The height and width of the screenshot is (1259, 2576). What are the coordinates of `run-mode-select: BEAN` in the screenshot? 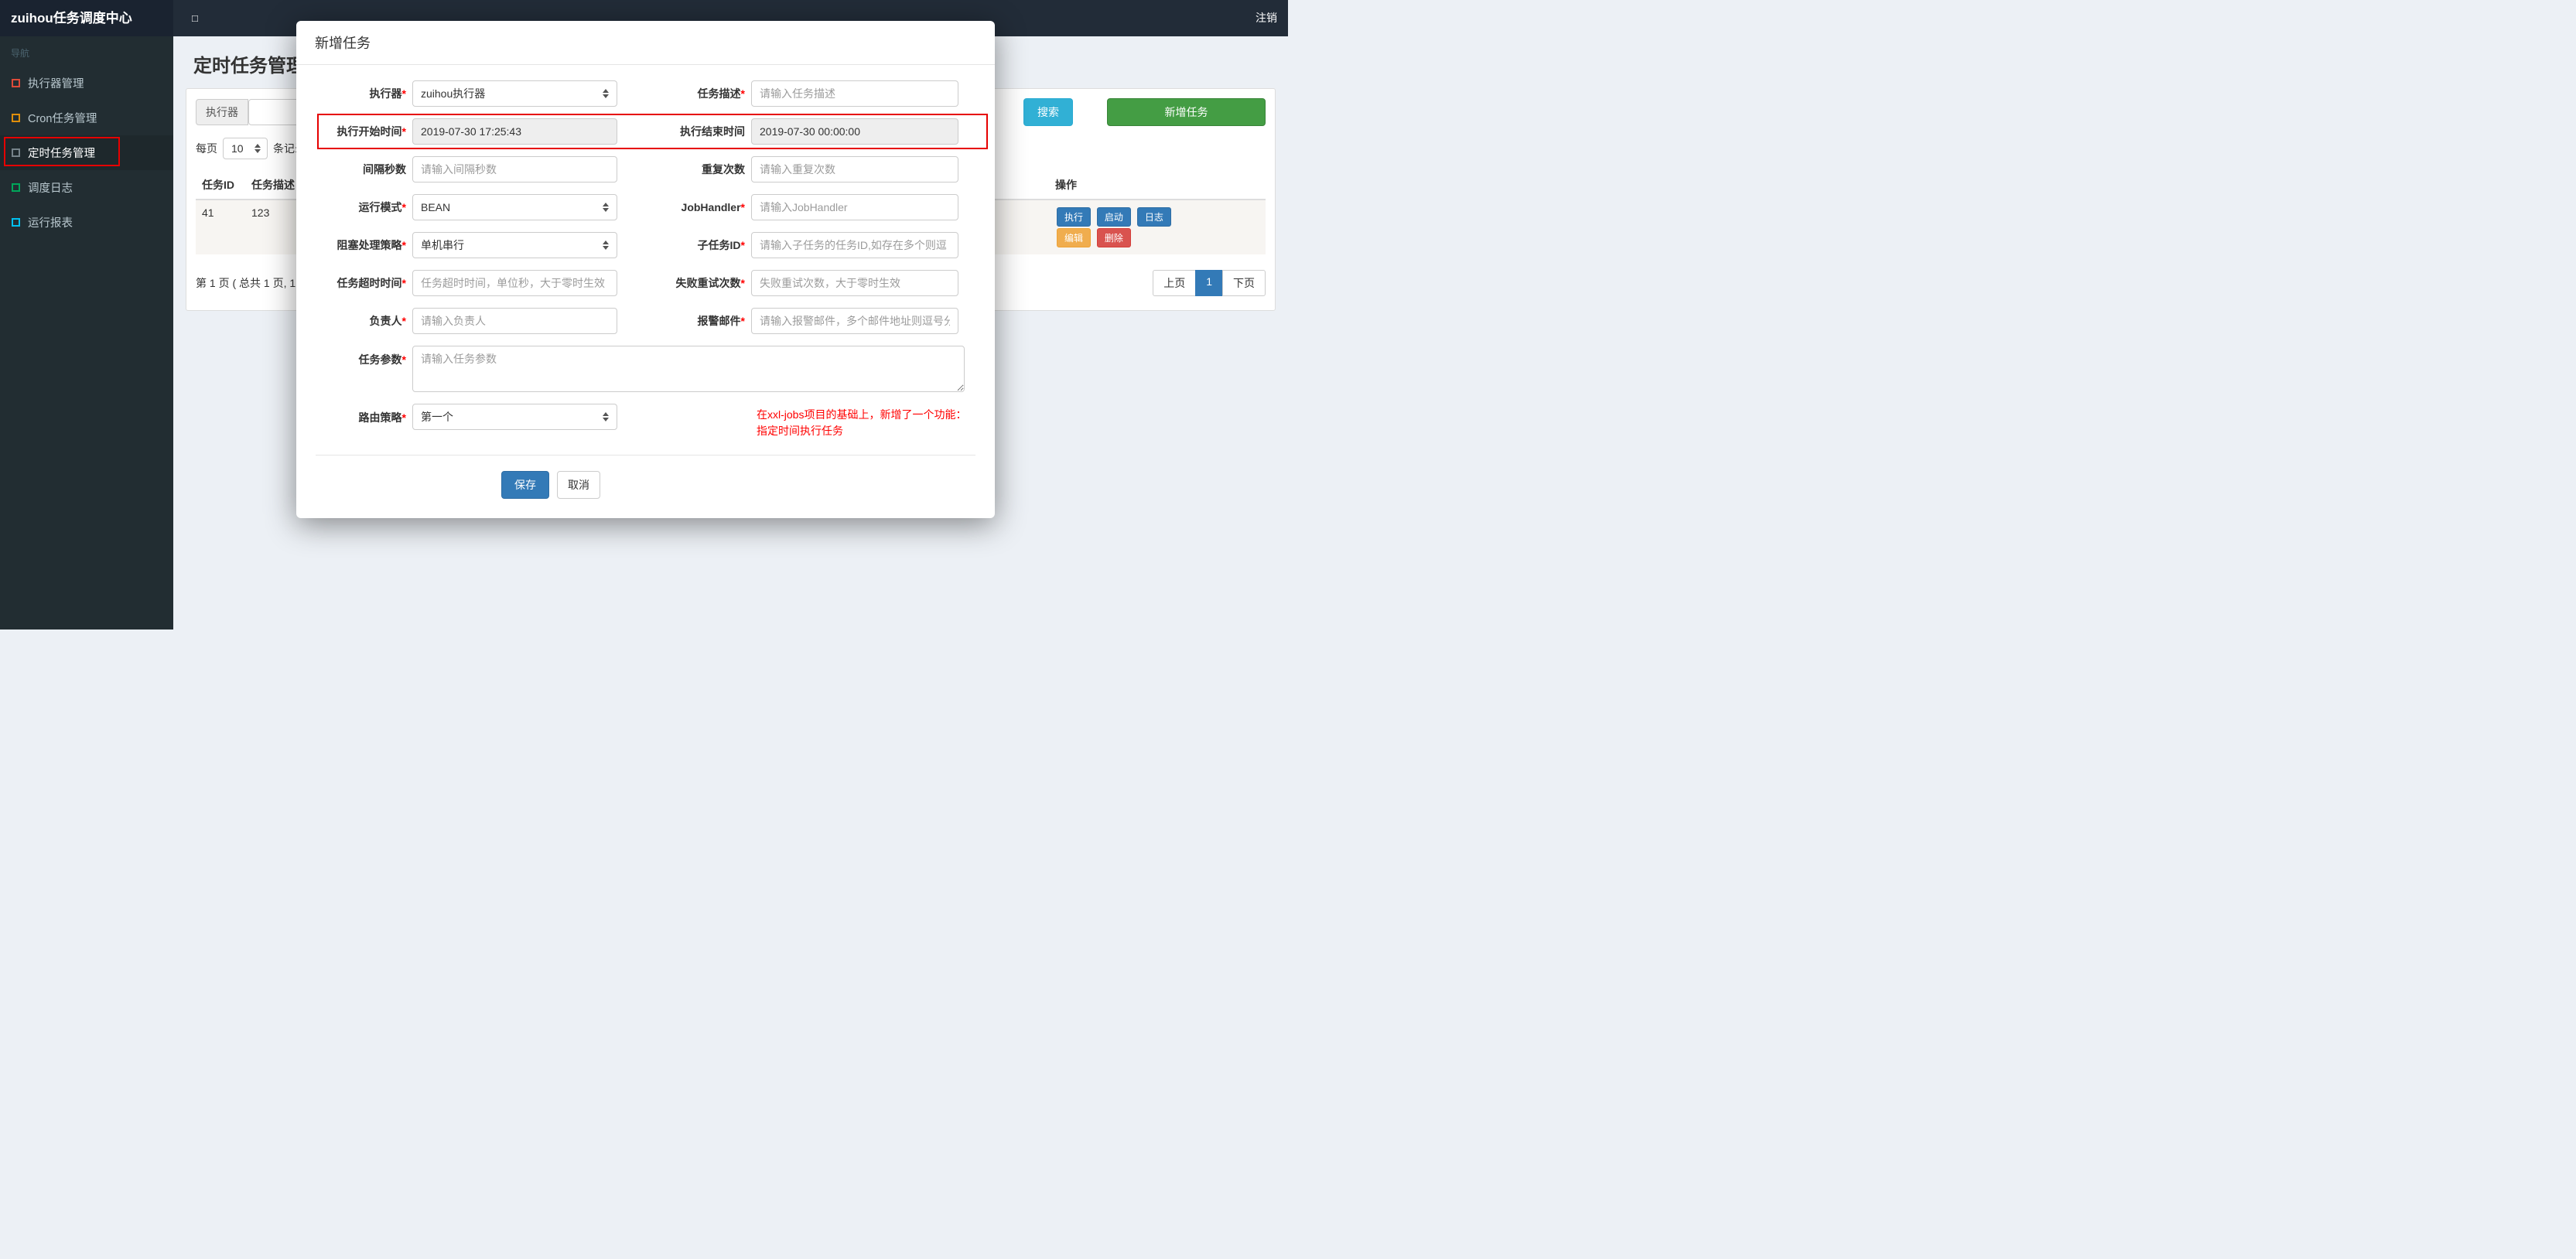 It's located at (514, 207).